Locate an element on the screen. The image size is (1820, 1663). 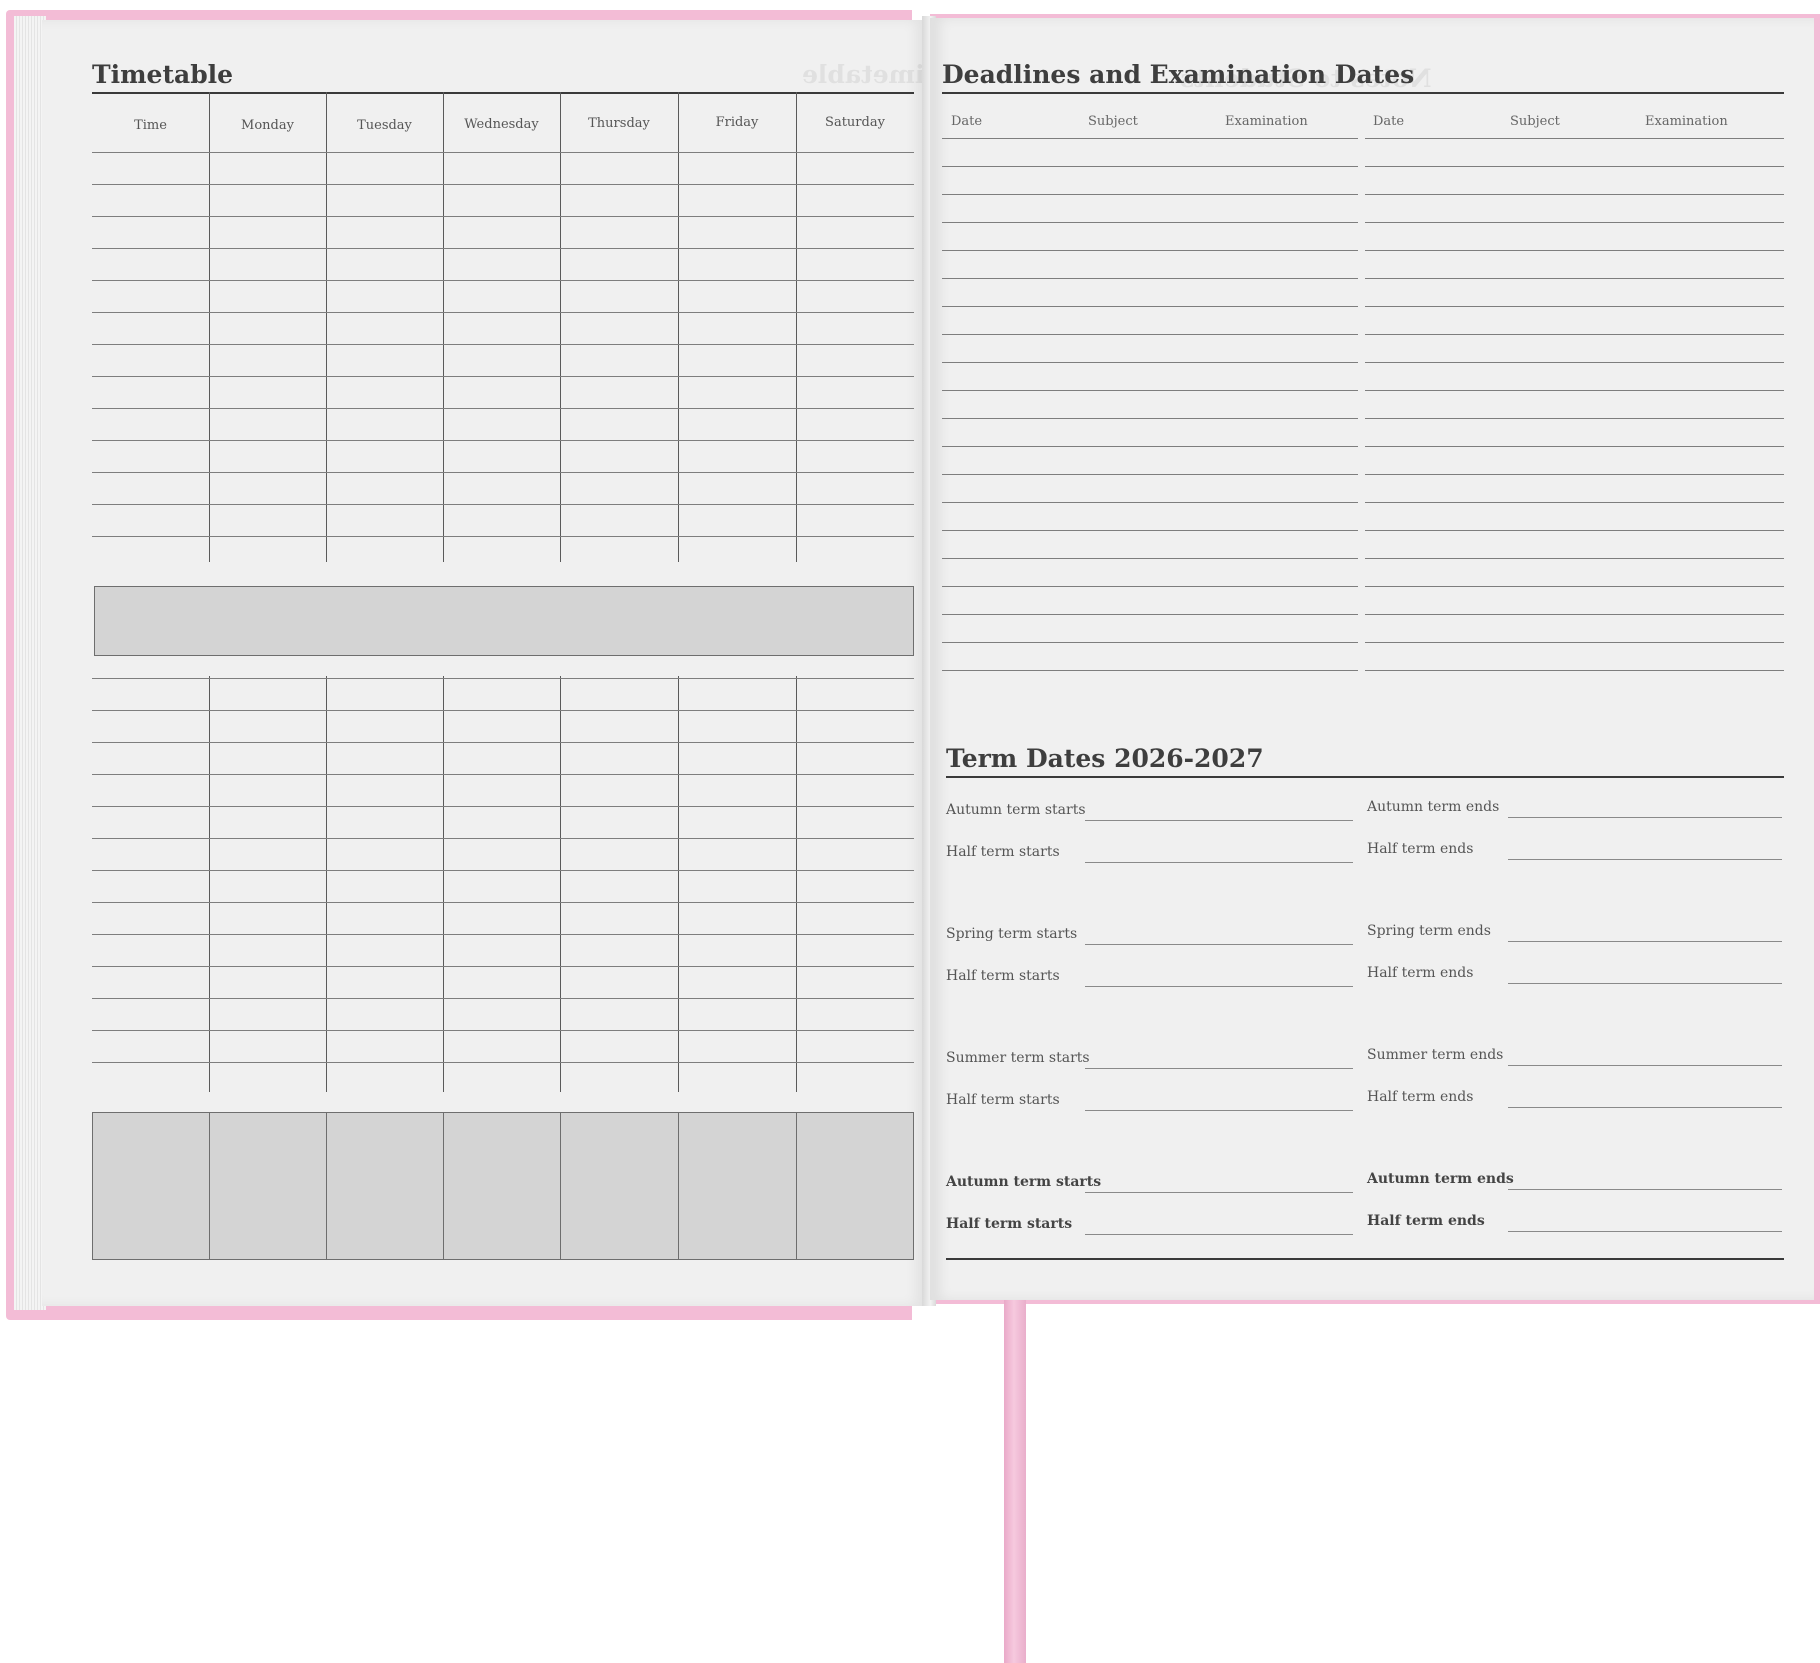
term-dates-rule is located at coordinates (1365, 777).